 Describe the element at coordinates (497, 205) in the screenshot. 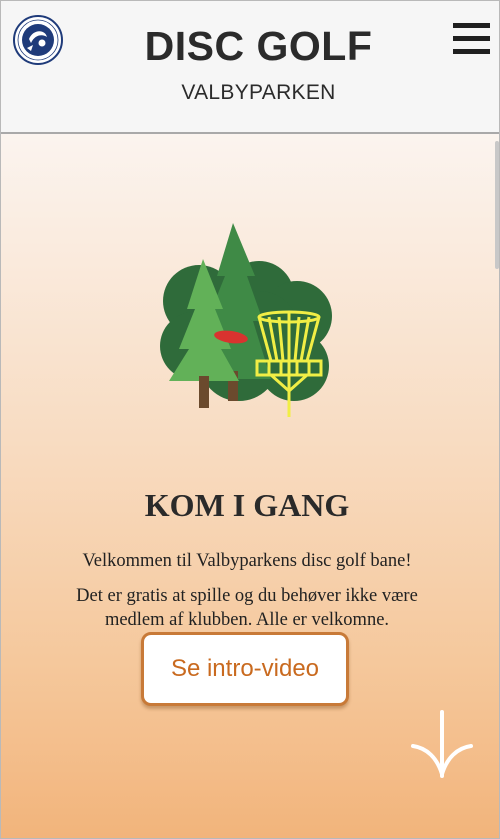

I see `scrollbar` at that location.